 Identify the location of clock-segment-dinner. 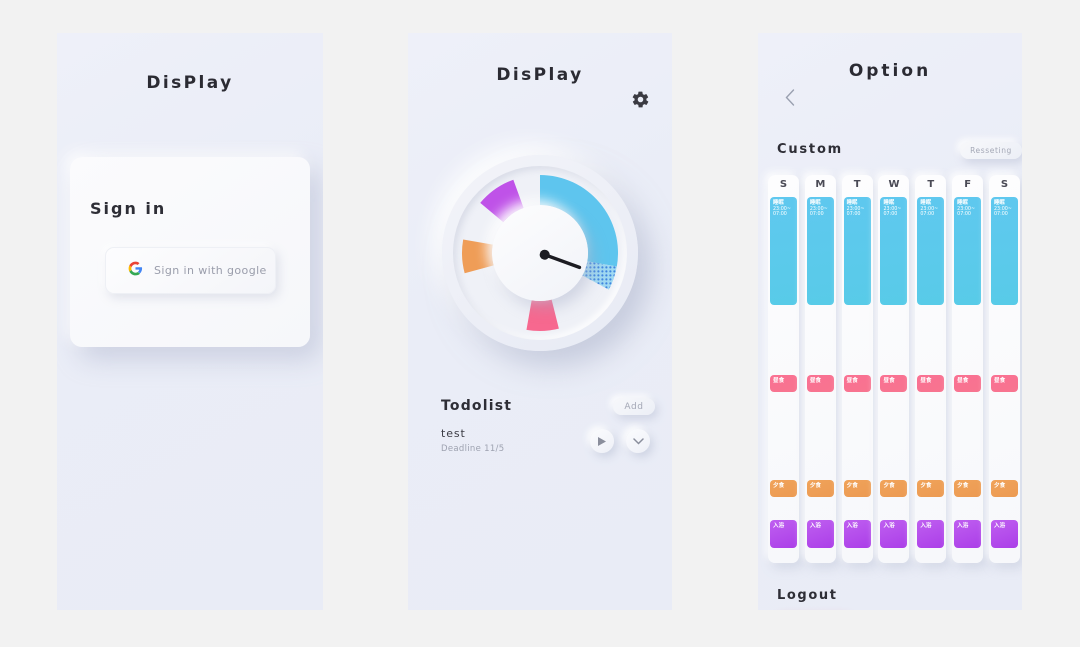
(478, 256).